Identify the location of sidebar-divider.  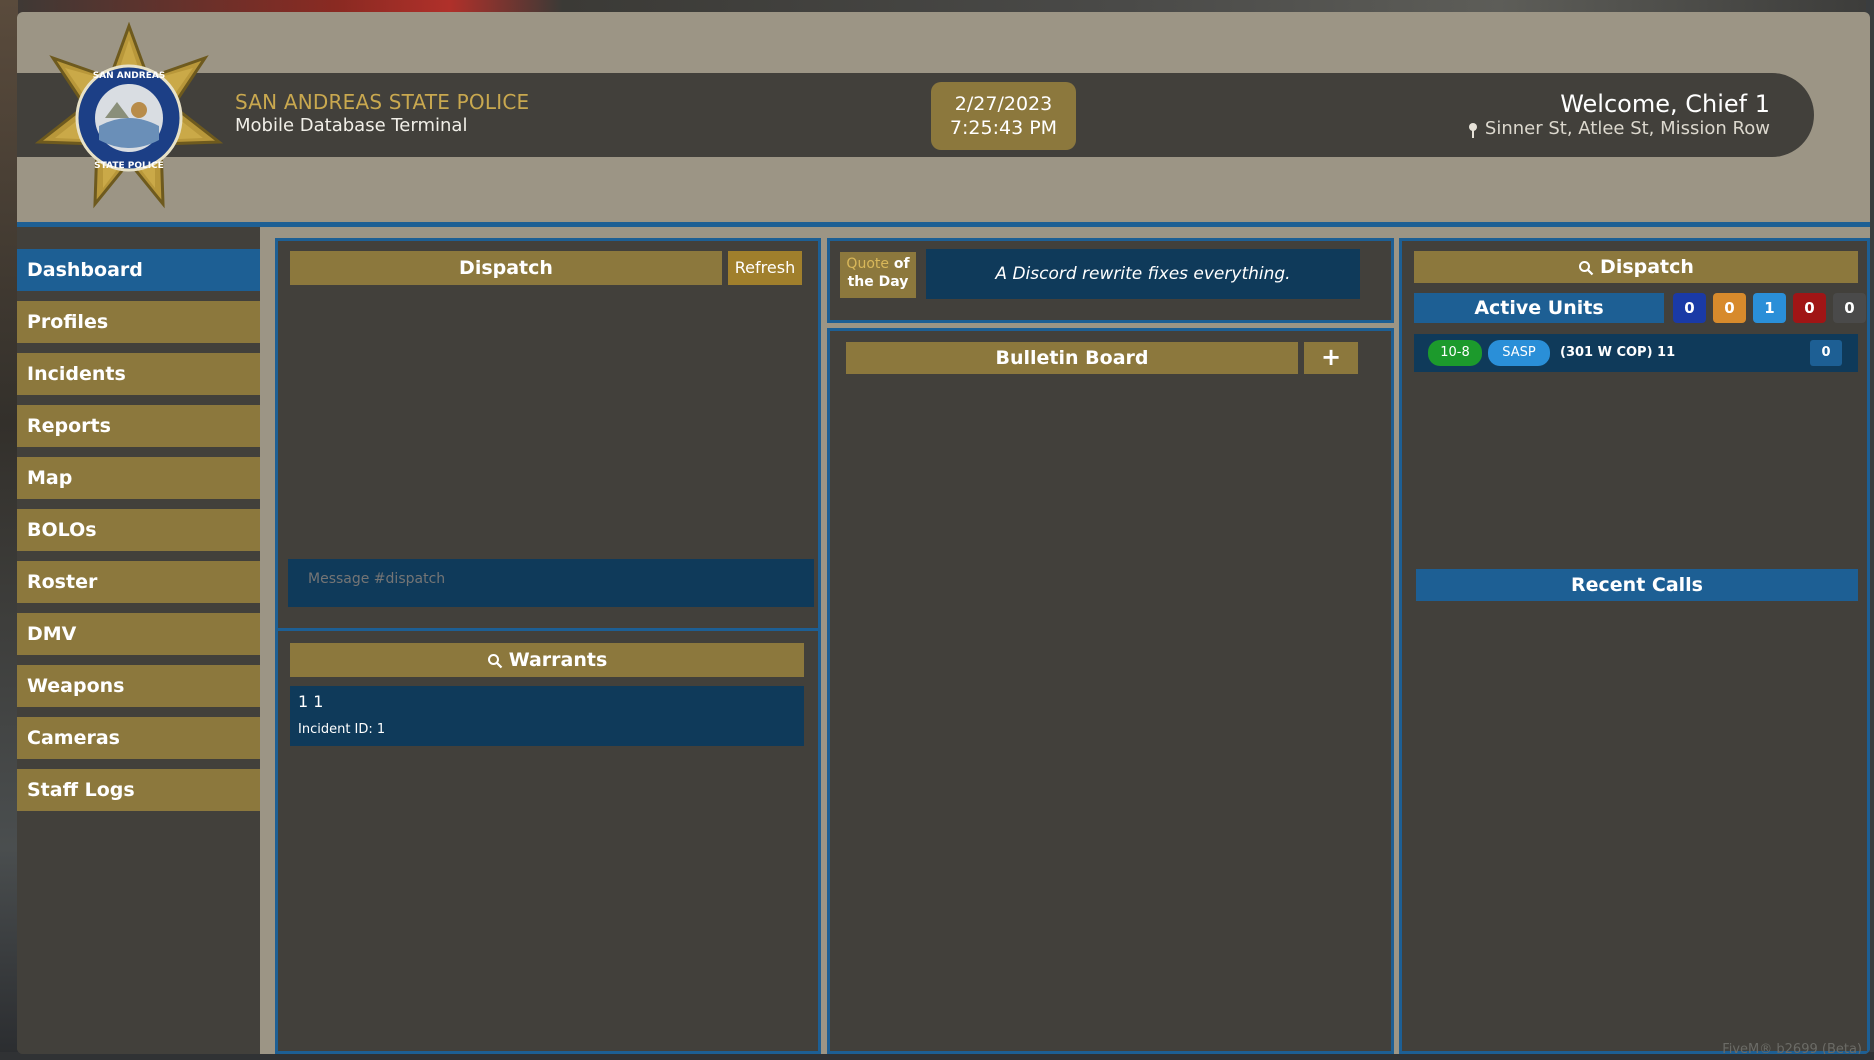
(264, 640).